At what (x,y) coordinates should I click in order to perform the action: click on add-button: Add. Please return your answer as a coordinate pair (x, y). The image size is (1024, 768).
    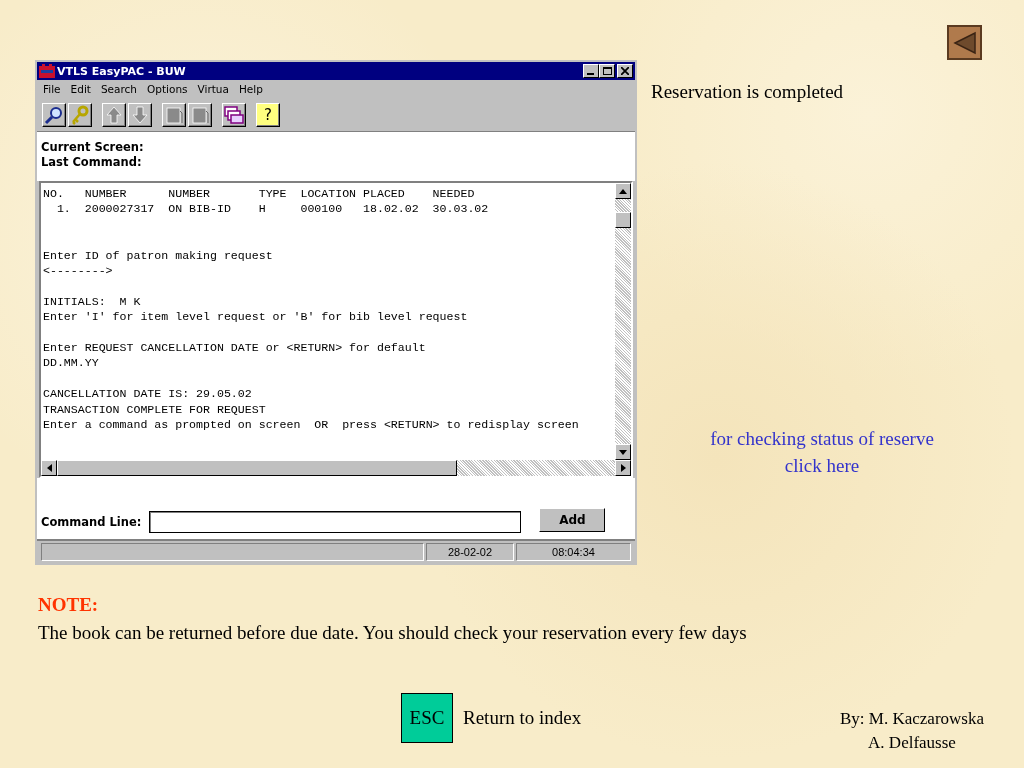
    Looking at the image, I should click on (572, 520).